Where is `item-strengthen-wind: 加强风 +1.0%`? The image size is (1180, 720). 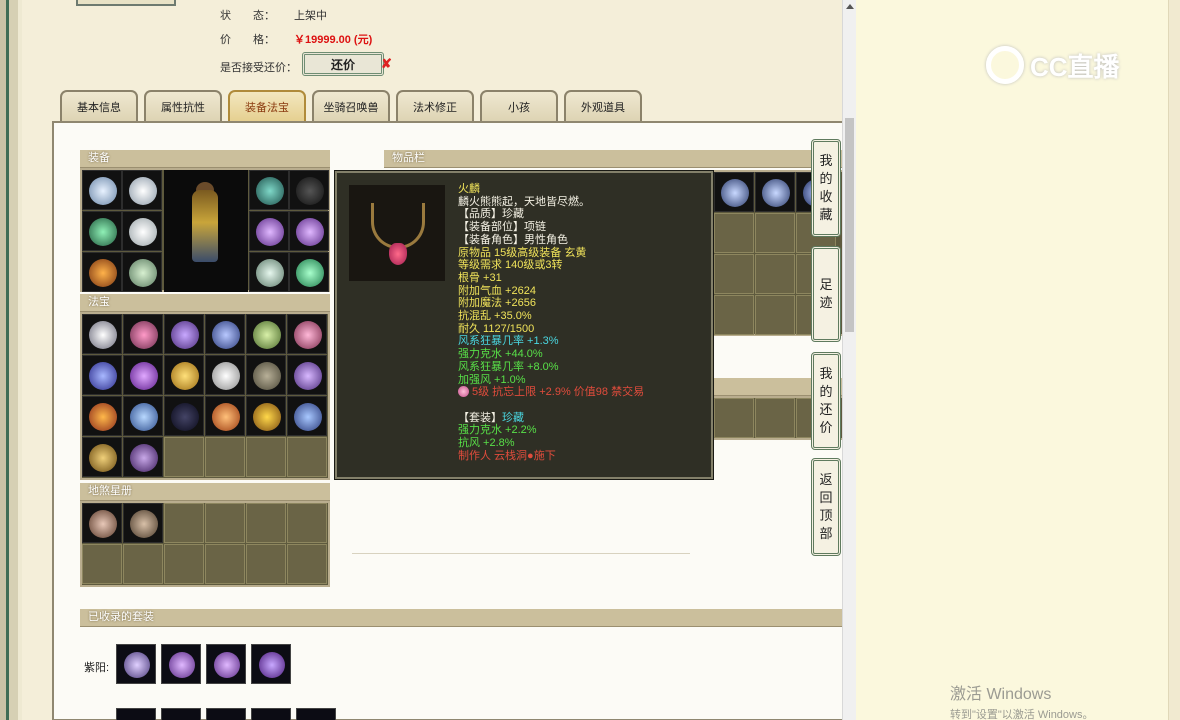
item-strengthen-wind: 加强风 +1.0% is located at coordinates (492, 379).